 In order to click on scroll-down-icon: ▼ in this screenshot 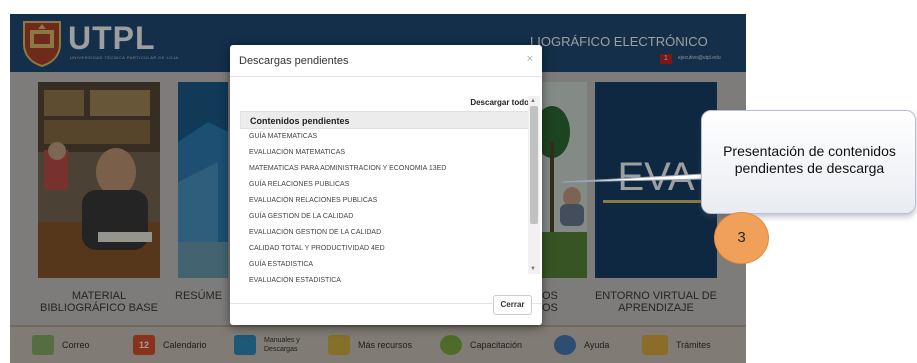, I will do `click(533, 269)`.